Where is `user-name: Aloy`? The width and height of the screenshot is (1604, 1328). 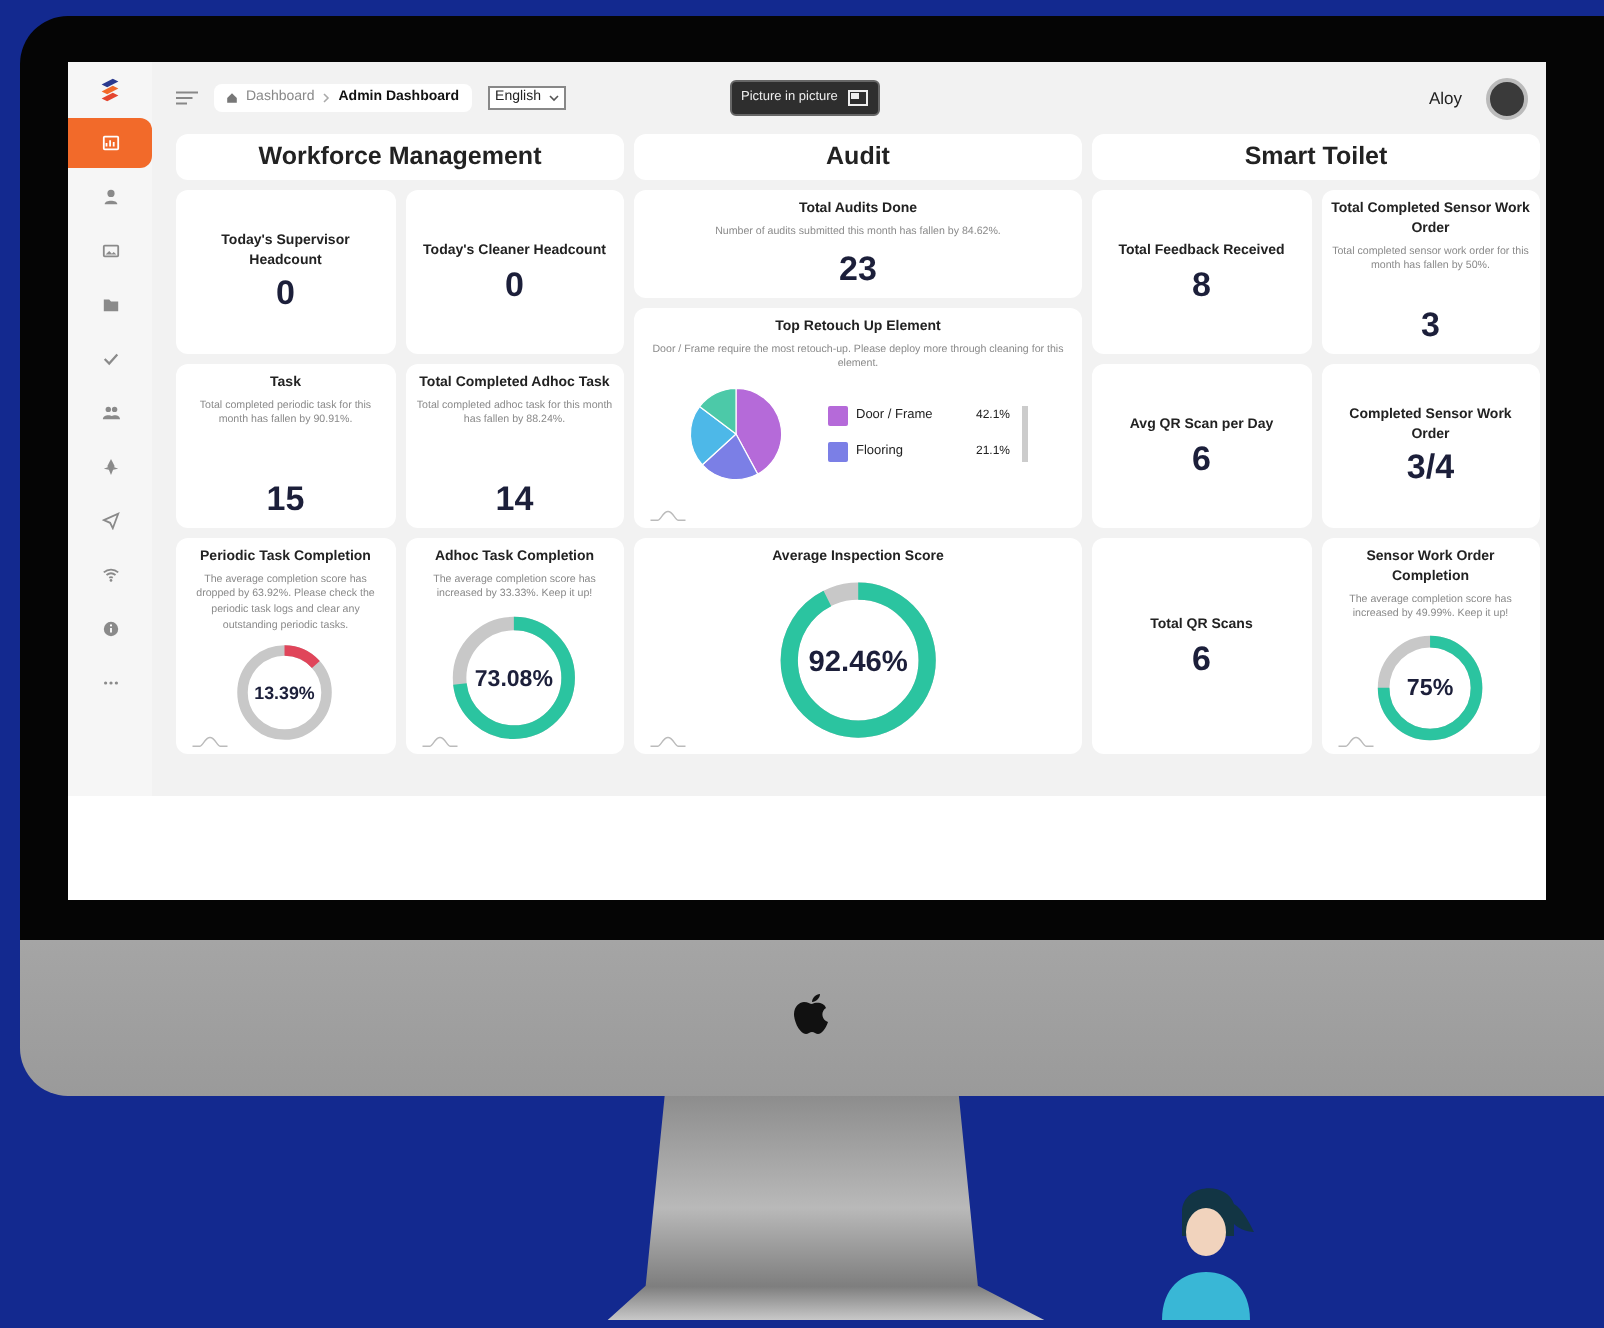
user-name: Aloy is located at coordinates (1445, 98).